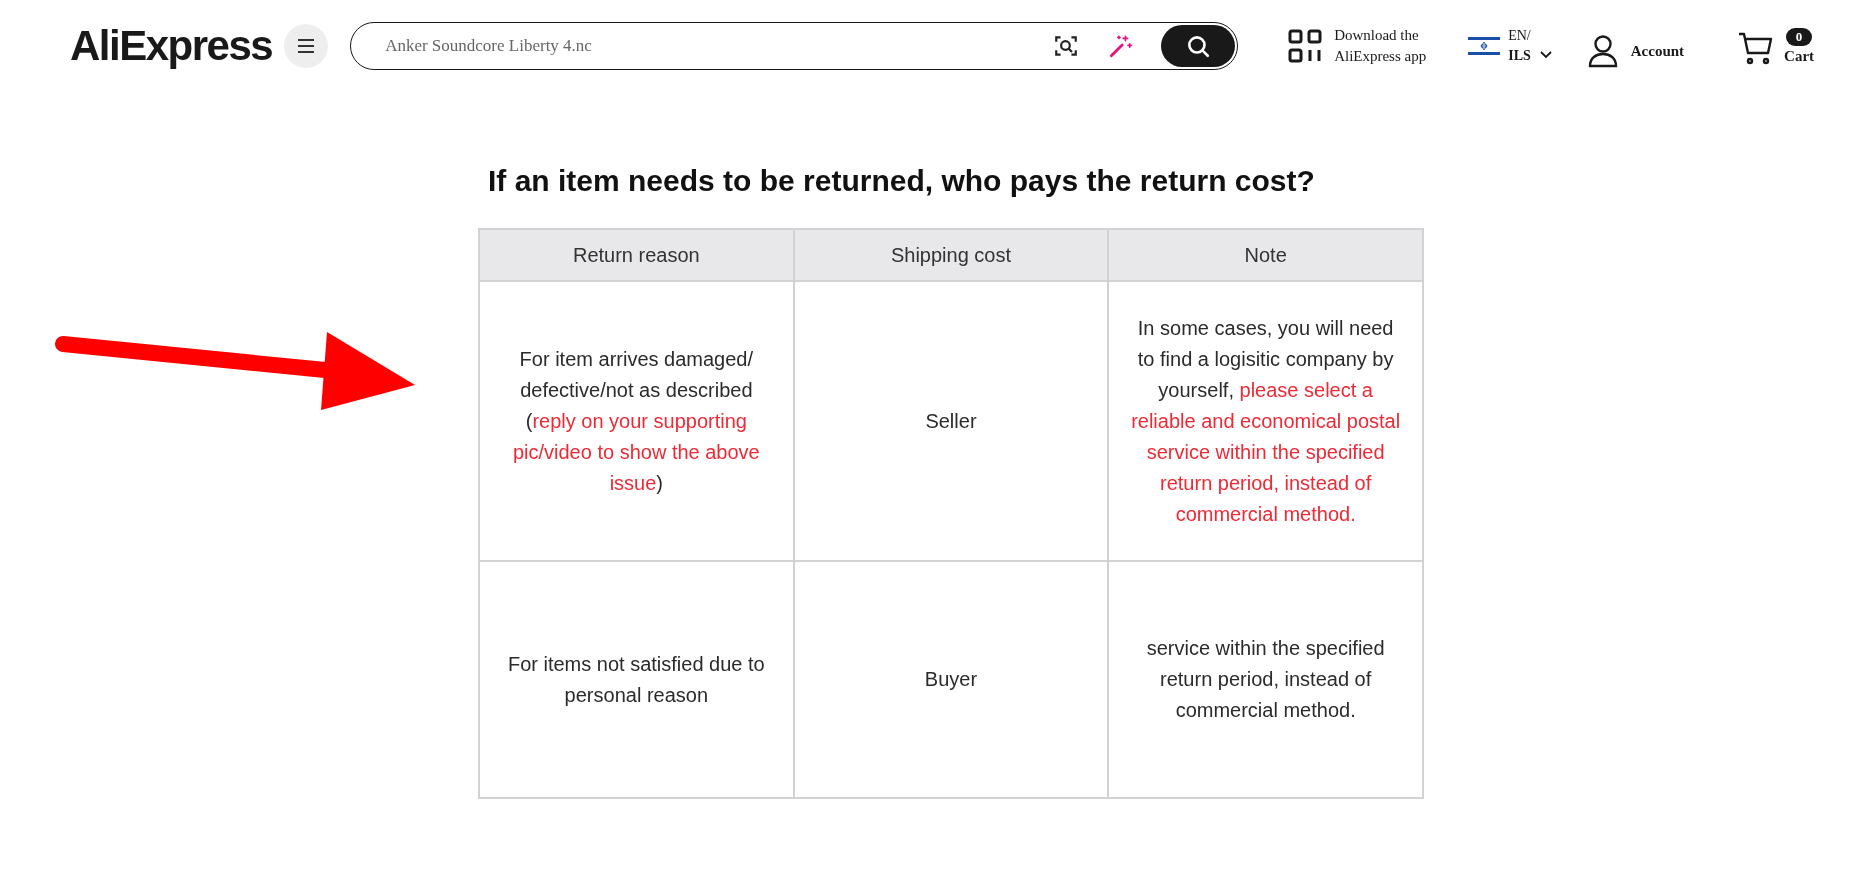 This screenshot has width=1873, height=879. Describe the element at coordinates (636, 421) in the screenshot. I see `table-cell: For item arrives damaged/ defective/not as described (reply on your supporting pic/video to show the above issue)` at that location.